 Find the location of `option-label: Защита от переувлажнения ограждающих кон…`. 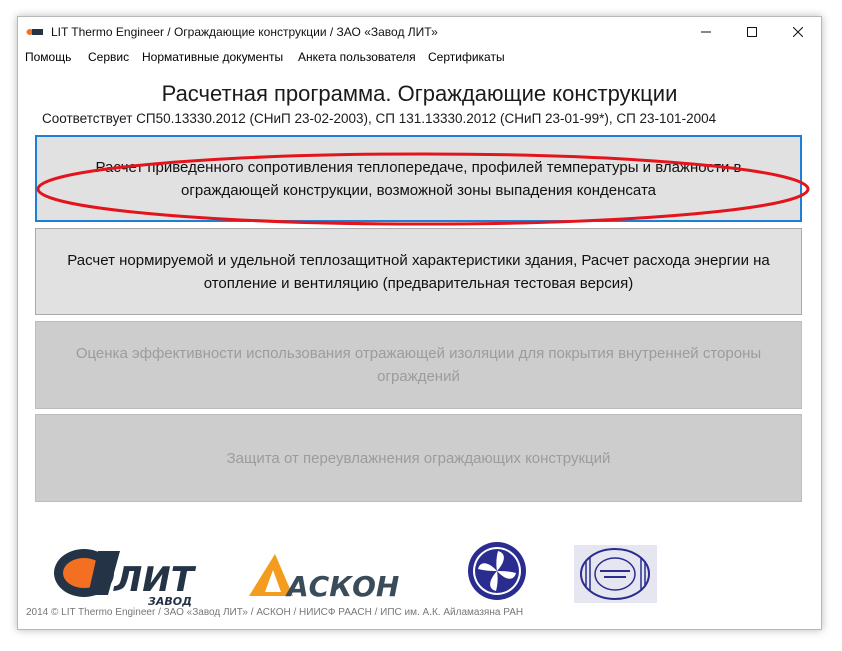

option-label: Защита от переувлажнения ограждающих кон… is located at coordinates (418, 458).